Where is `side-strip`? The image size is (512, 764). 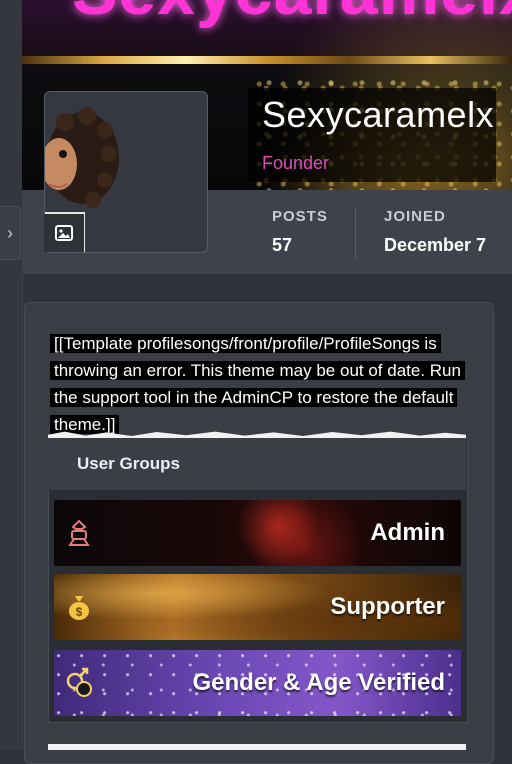 side-strip is located at coordinates (11, 375).